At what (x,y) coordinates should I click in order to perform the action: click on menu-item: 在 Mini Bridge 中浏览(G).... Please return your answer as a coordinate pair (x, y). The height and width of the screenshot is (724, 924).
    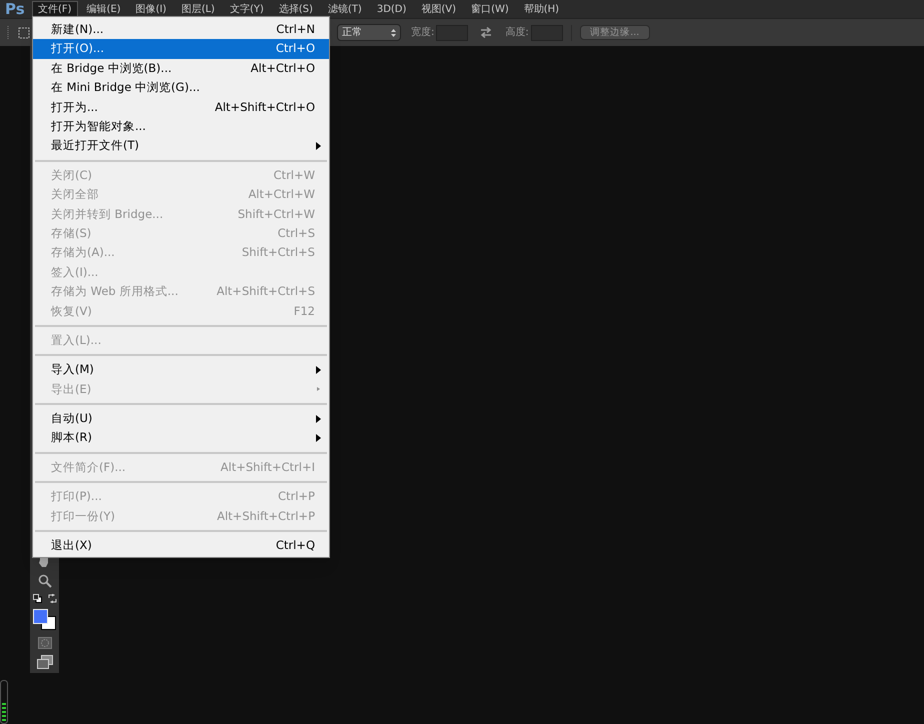
    Looking at the image, I should click on (181, 88).